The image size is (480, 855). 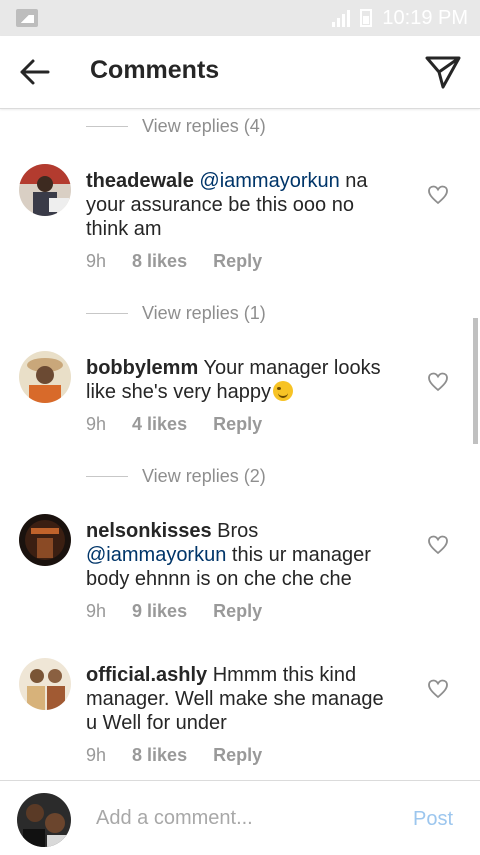 What do you see at coordinates (366, 18) in the screenshot?
I see `battery-icon` at bounding box center [366, 18].